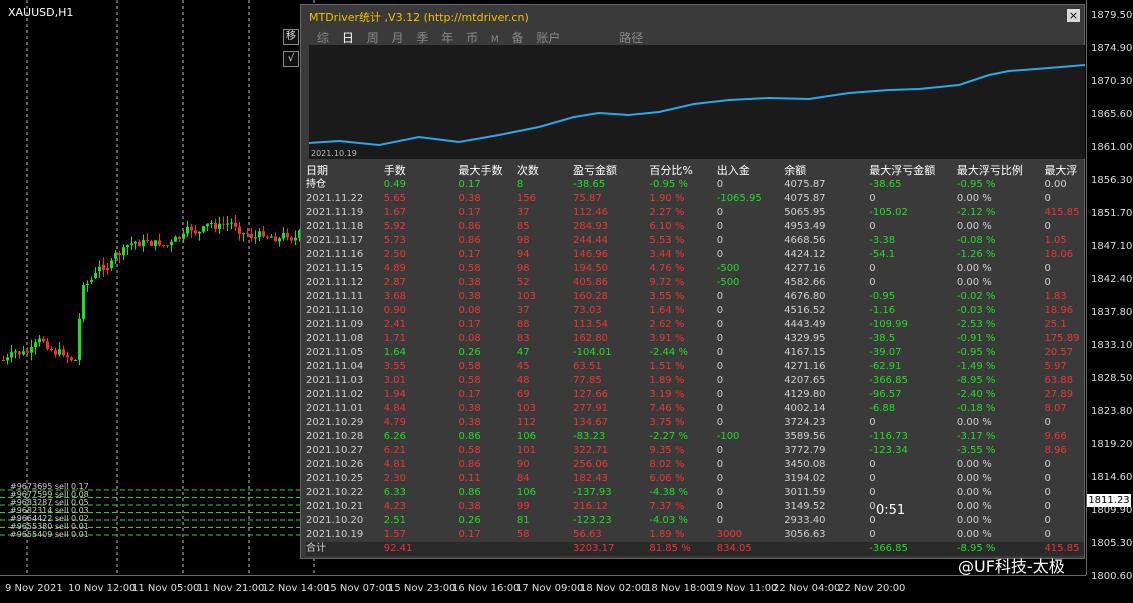  I want to click on table-cell: -3.55 %, so click(976, 450).